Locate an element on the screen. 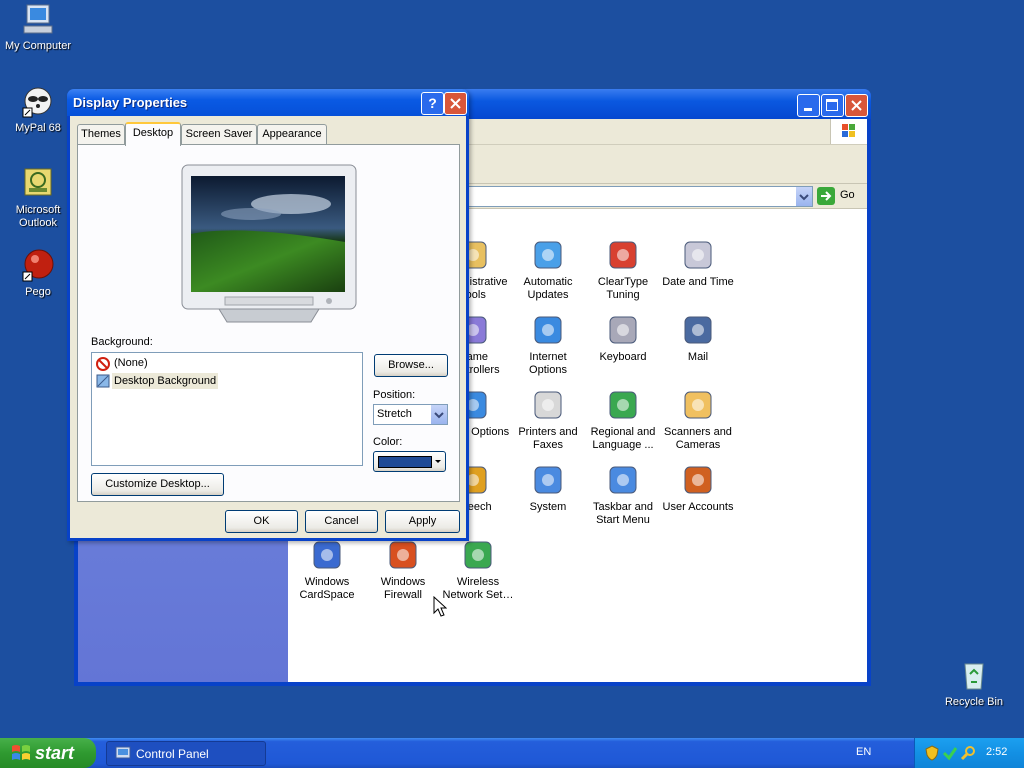 Image resolution: width=1024 pixels, height=768 pixels. control-panel-item-label: Windows Firewall is located at coordinates (403, 588).